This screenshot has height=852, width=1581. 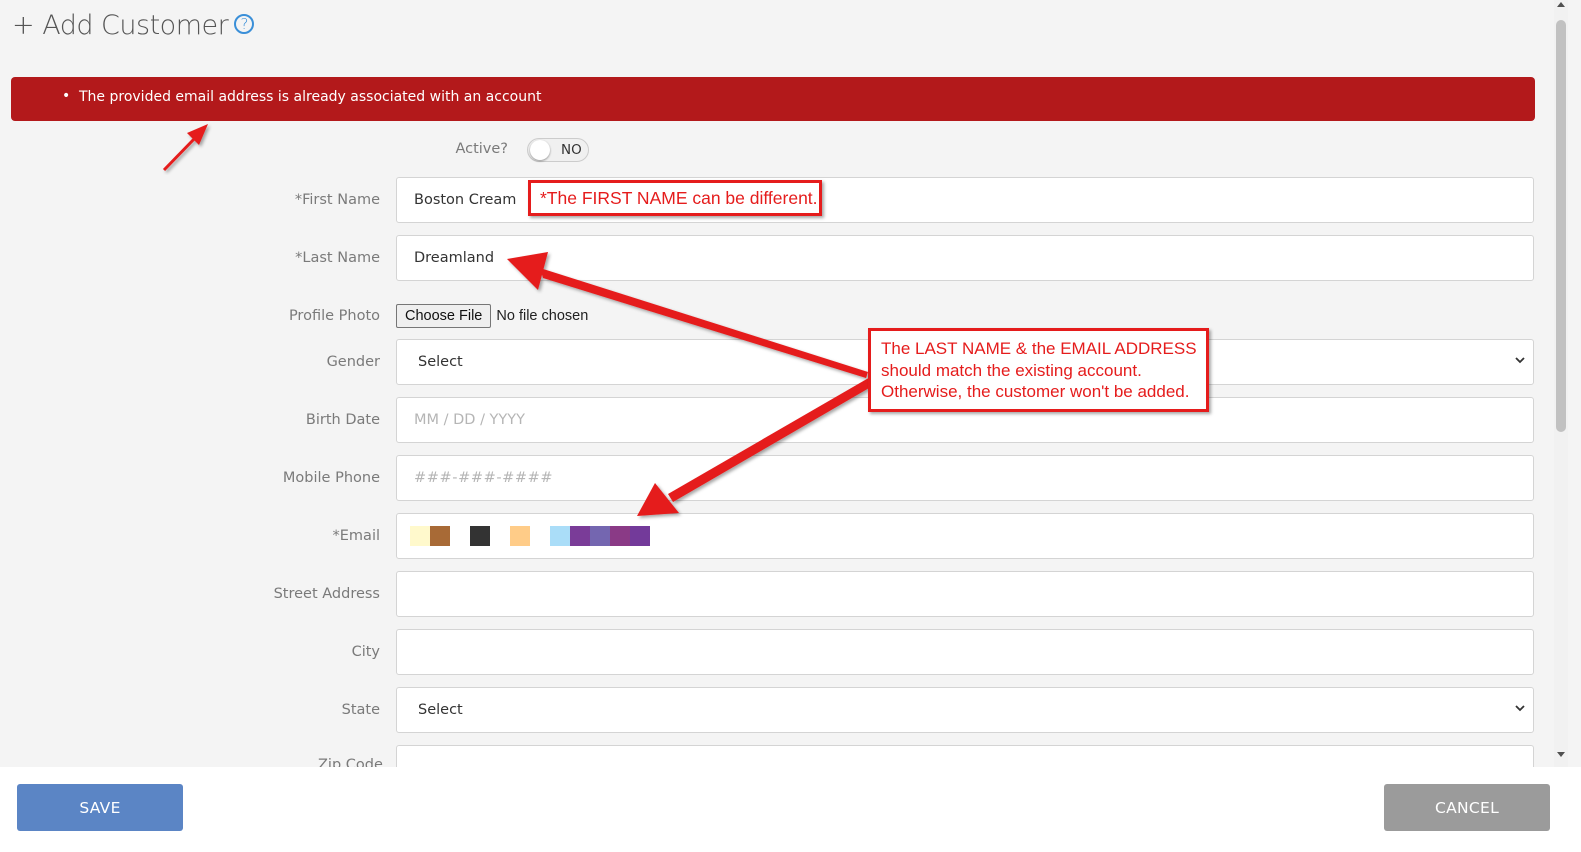 I want to click on annotation-line-3: Otherwise, the customer won't be added., so click(x=1035, y=391).